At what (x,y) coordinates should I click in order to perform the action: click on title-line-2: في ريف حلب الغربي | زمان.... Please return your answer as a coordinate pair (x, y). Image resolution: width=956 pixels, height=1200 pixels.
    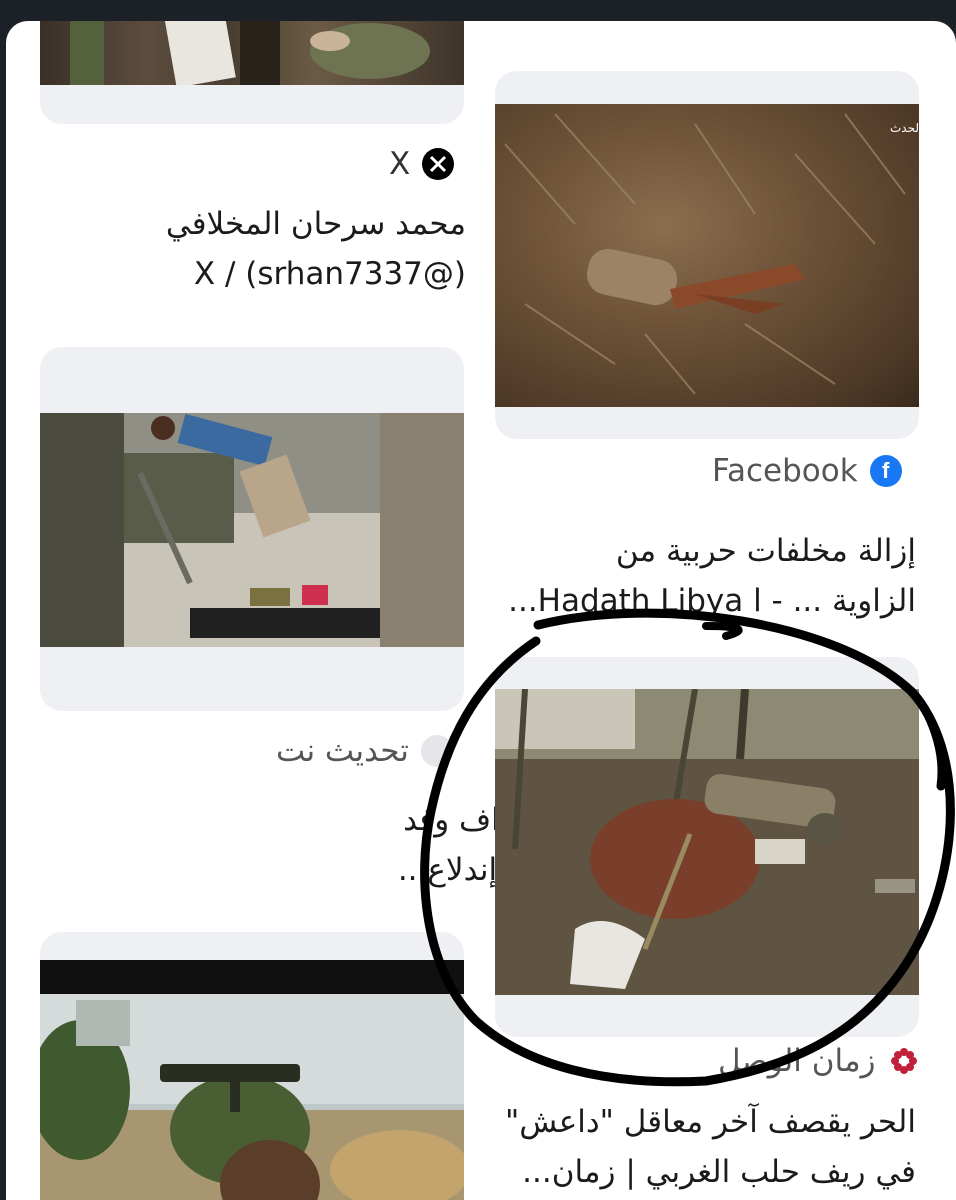
    Looking at the image, I should click on (719, 1172).